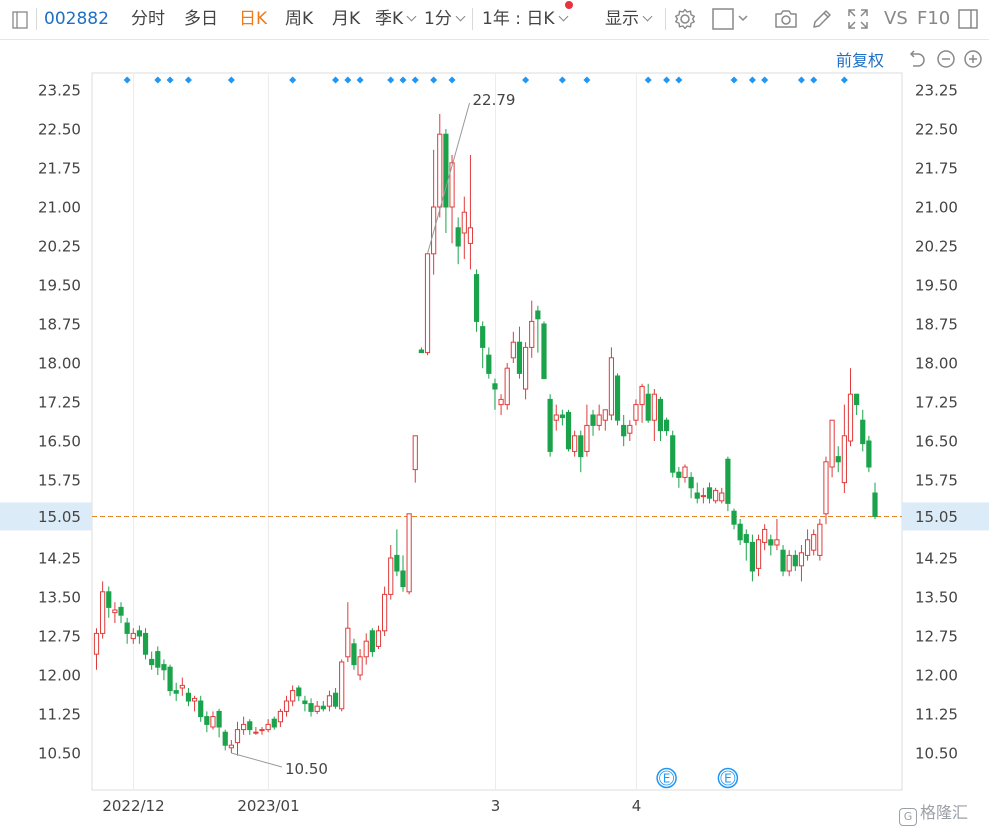  I want to click on low-leader-line, so click(257, 760).